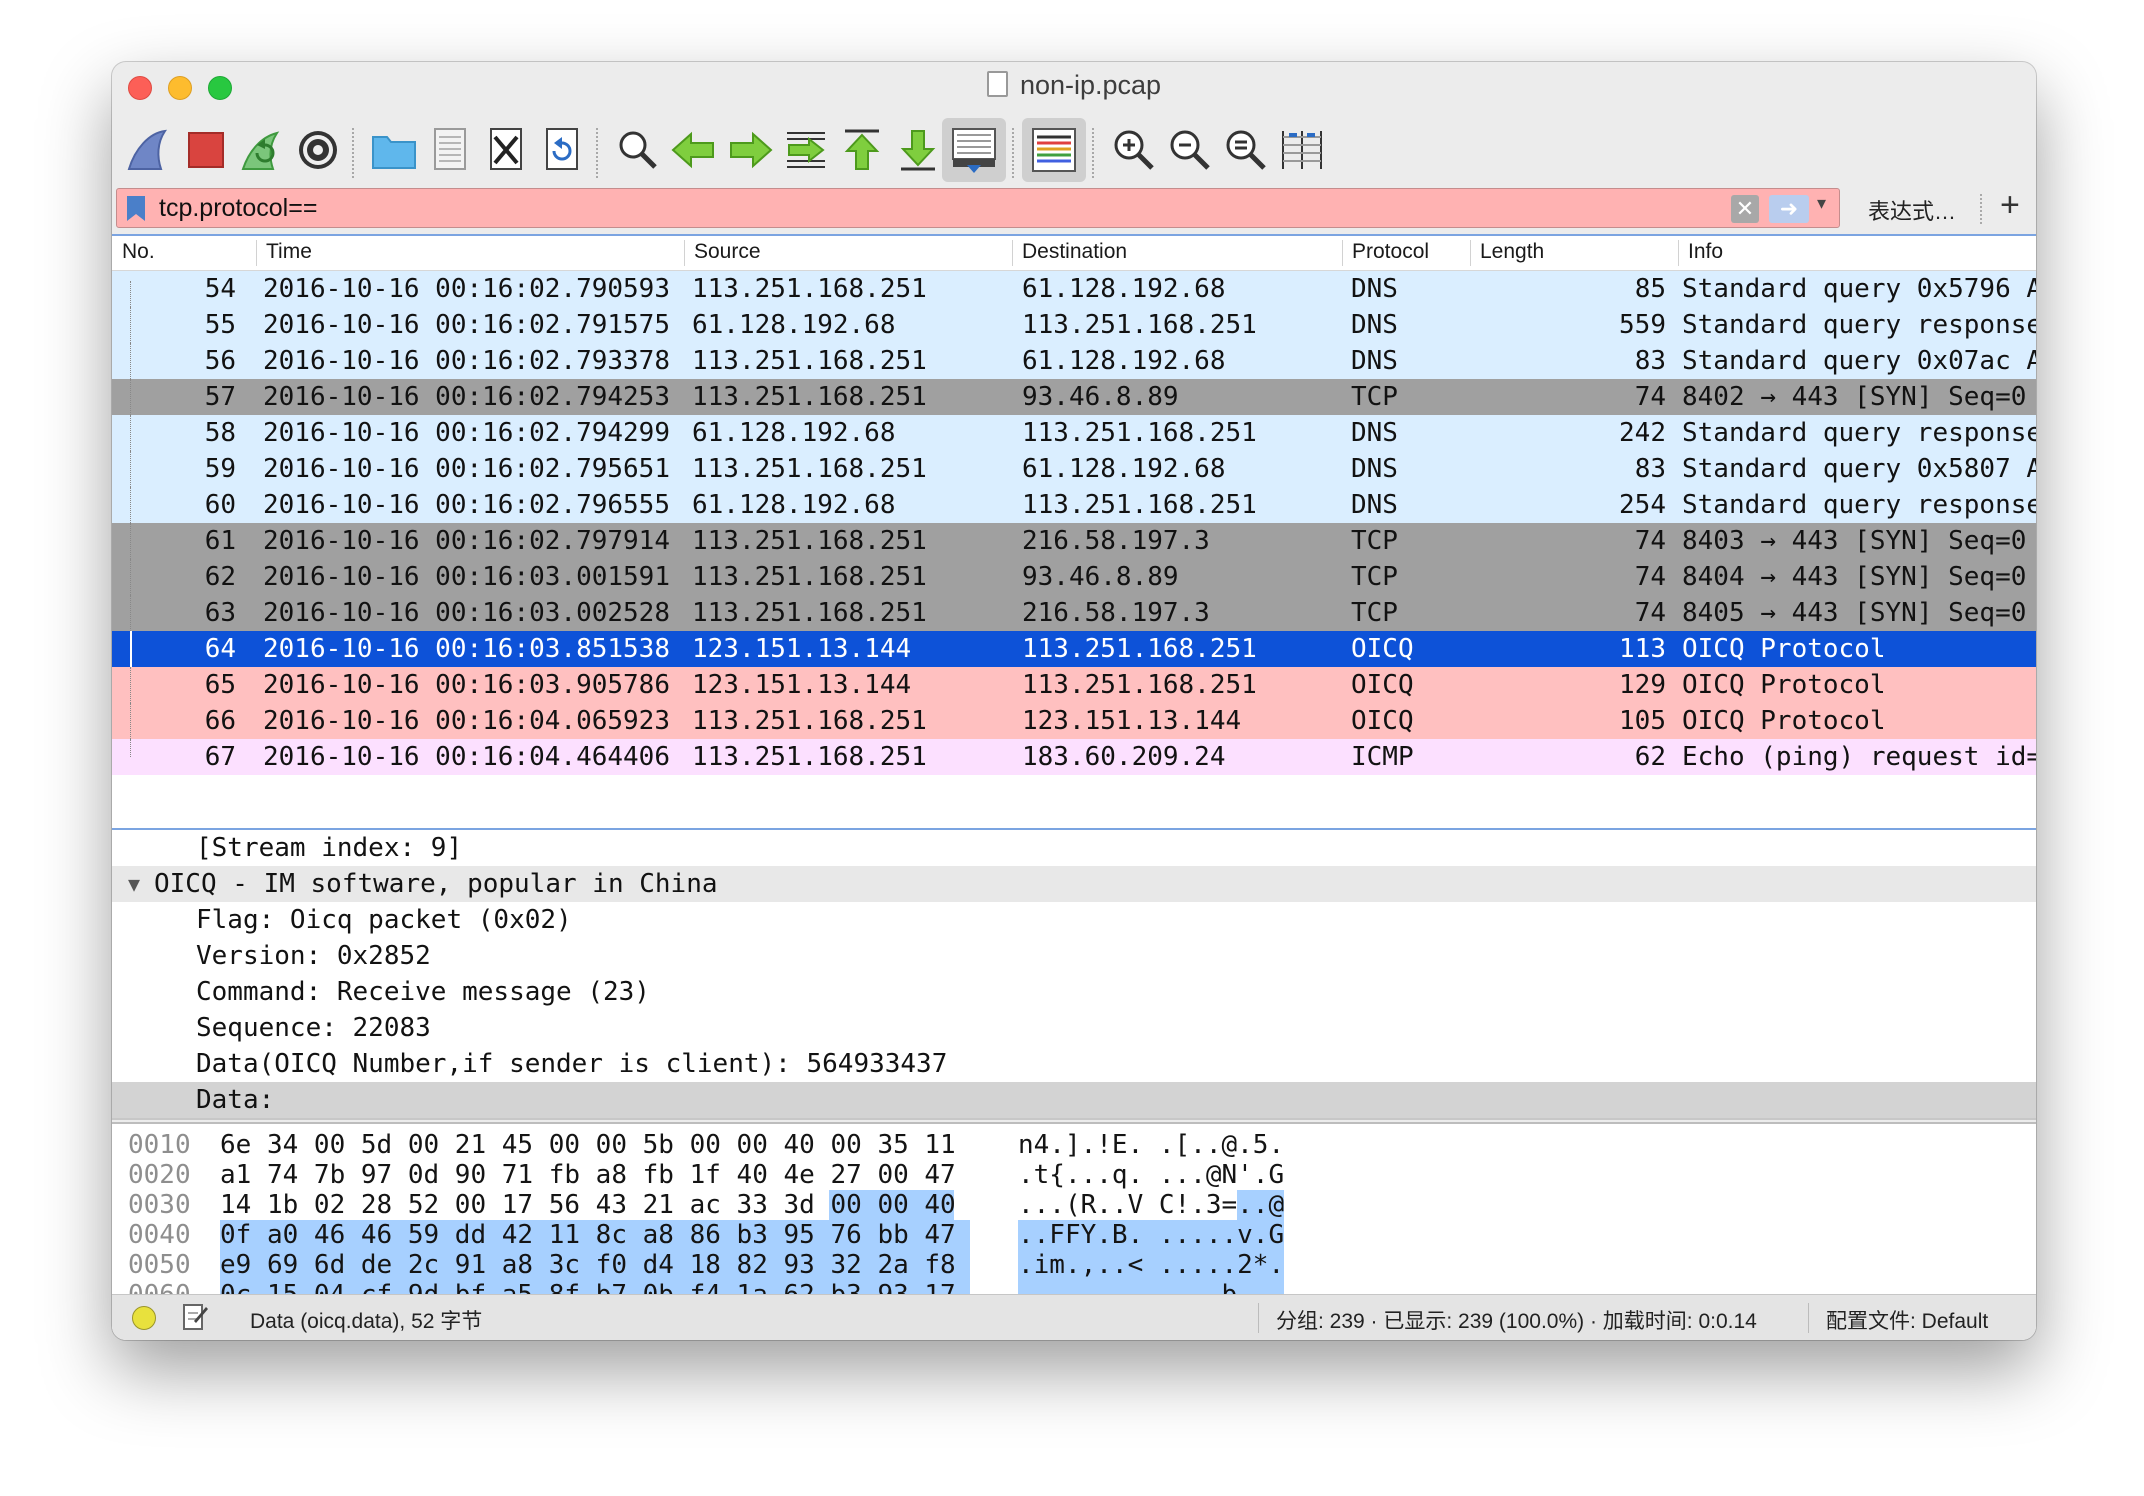 This screenshot has width=2144, height=1496. What do you see at coordinates (159, 1235) in the screenshot?
I see `bytes-offset: 0040` at bounding box center [159, 1235].